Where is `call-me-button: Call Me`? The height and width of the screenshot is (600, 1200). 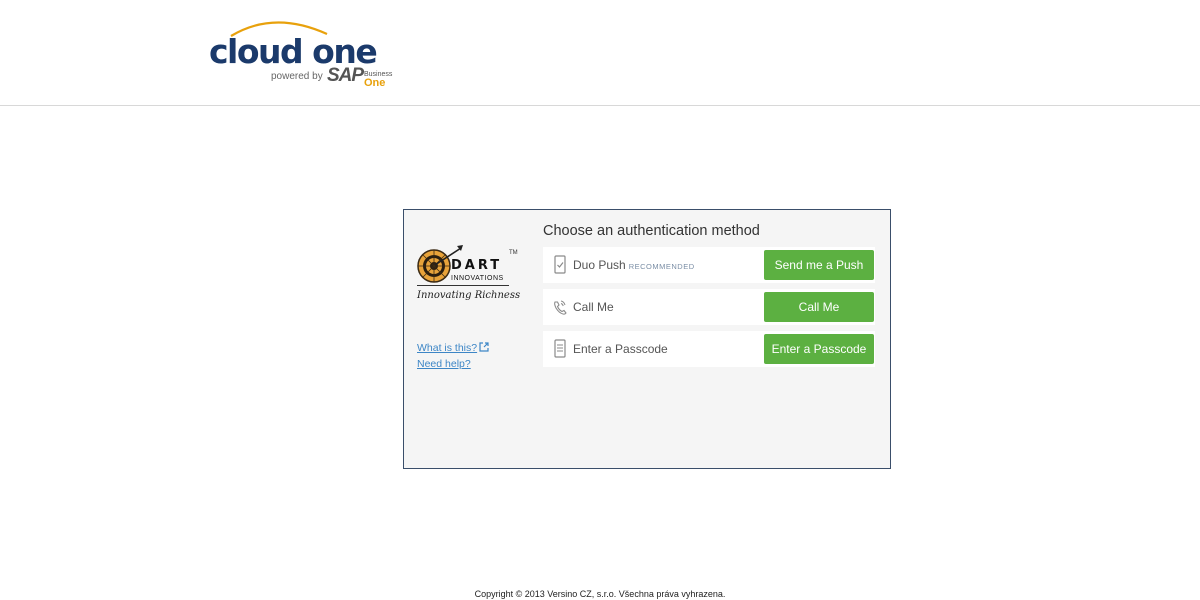
call-me-button: Call Me is located at coordinates (819, 307).